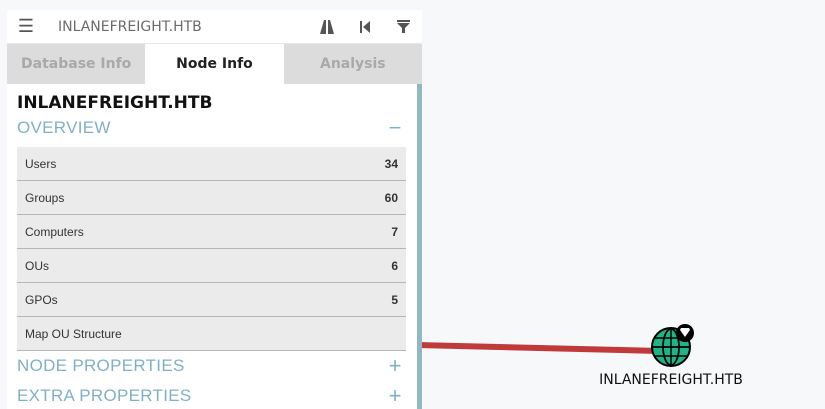 The image size is (825, 409). I want to click on tab-database-info: Database Info, so click(76, 64).